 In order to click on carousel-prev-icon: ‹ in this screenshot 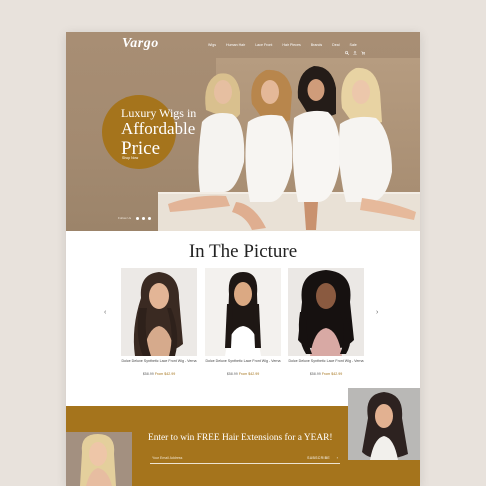, I will do `click(105, 312)`.